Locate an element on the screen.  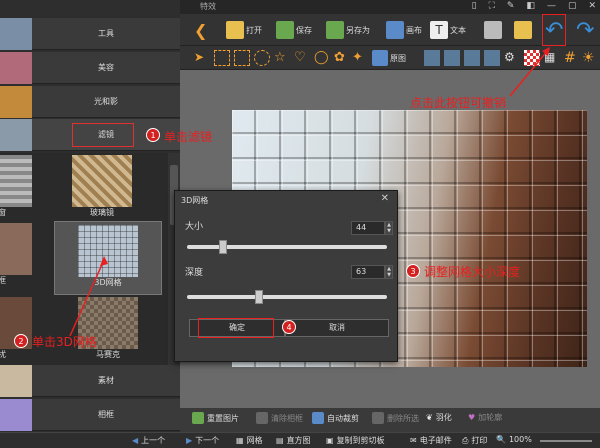
mail-button is located at coordinates (523, 30).